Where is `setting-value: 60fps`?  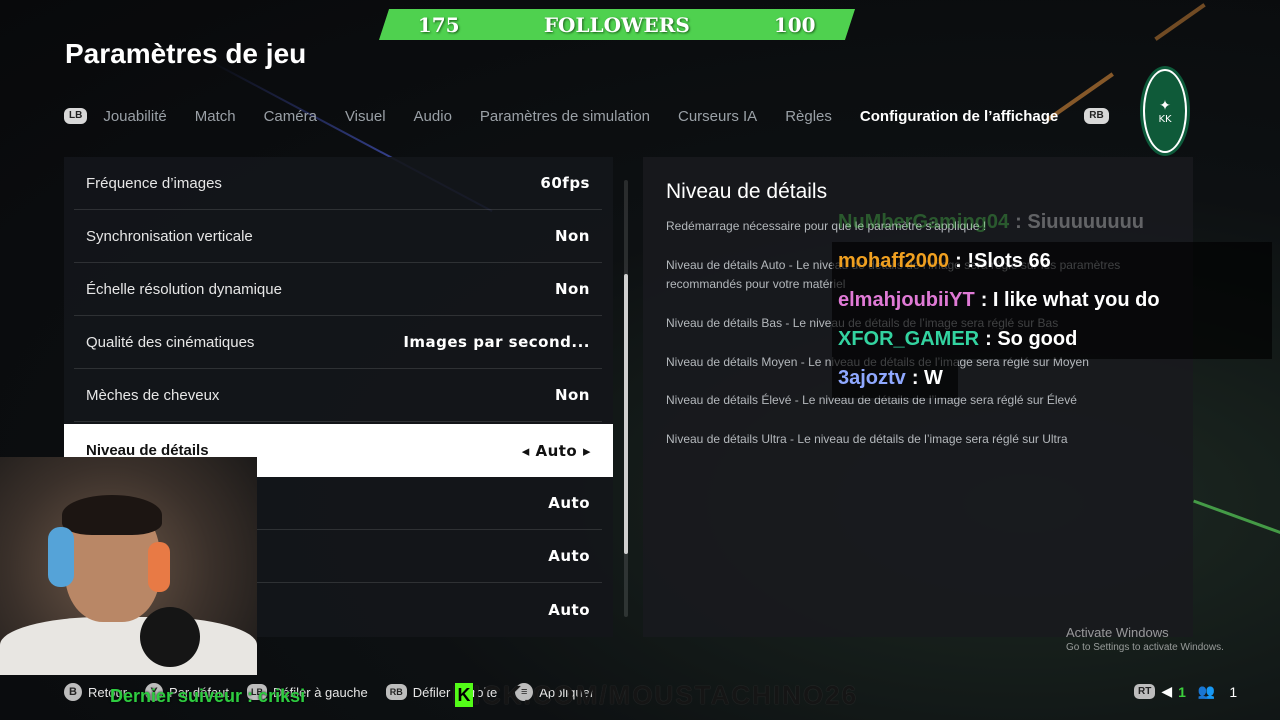 setting-value: 60fps is located at coordinates (565, 183).